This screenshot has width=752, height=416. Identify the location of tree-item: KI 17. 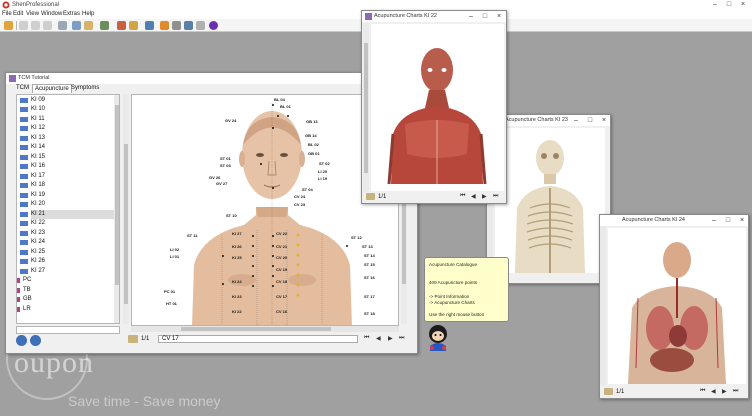
(68, 176).